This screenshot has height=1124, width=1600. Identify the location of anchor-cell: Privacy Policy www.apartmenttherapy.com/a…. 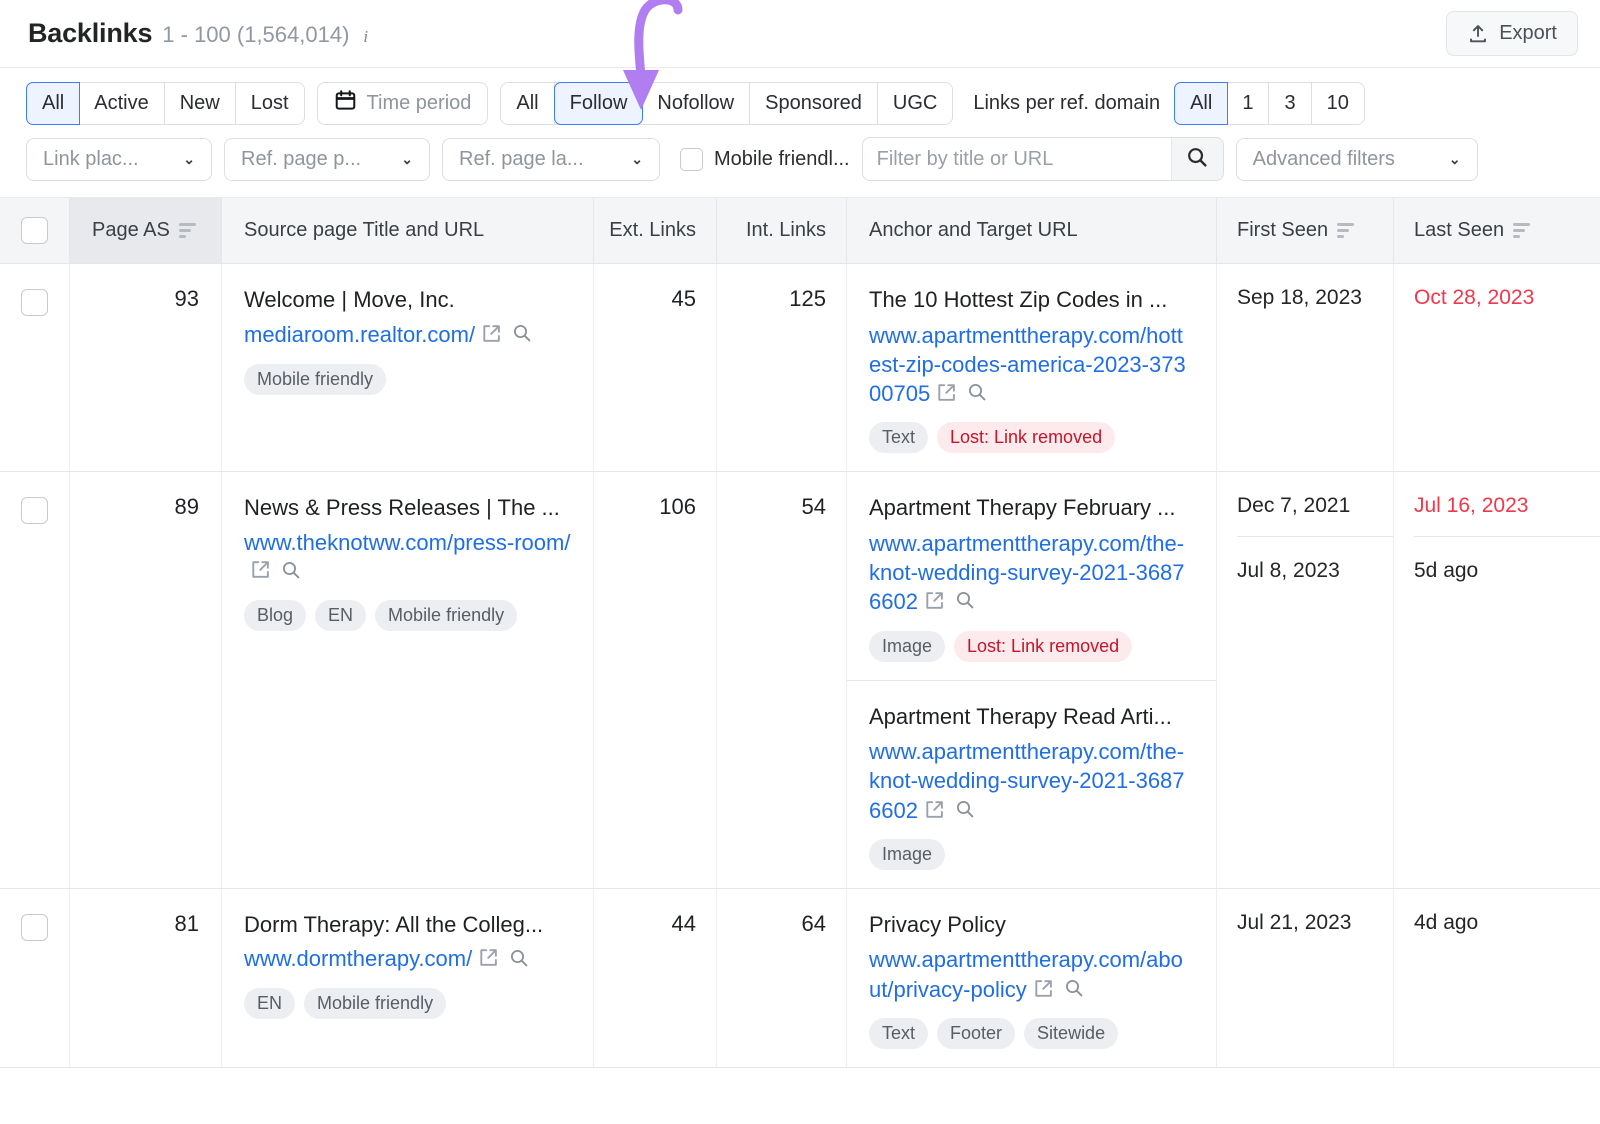
(1032, 977).